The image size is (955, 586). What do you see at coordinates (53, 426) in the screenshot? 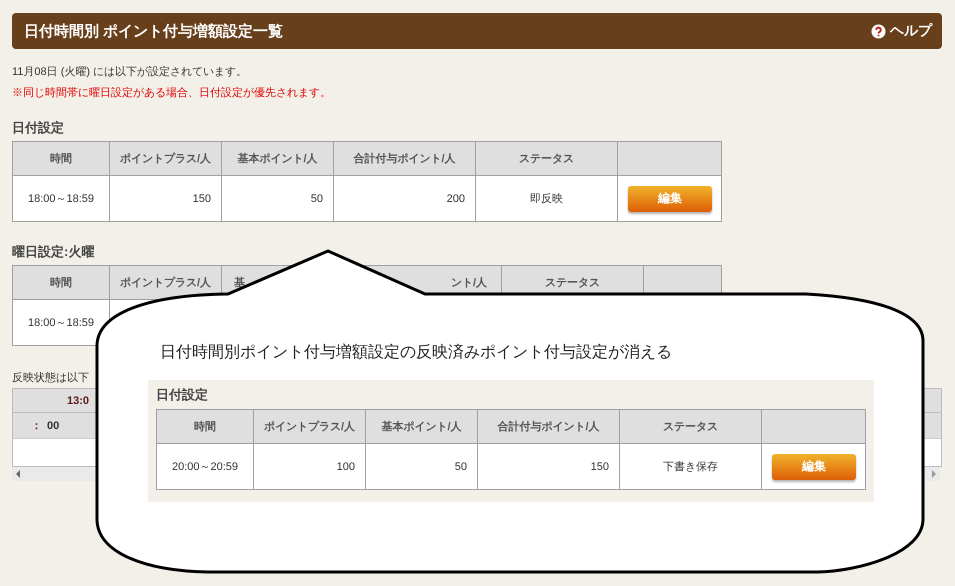
I see `minute-header: 00` at bounding box center [53, 426].